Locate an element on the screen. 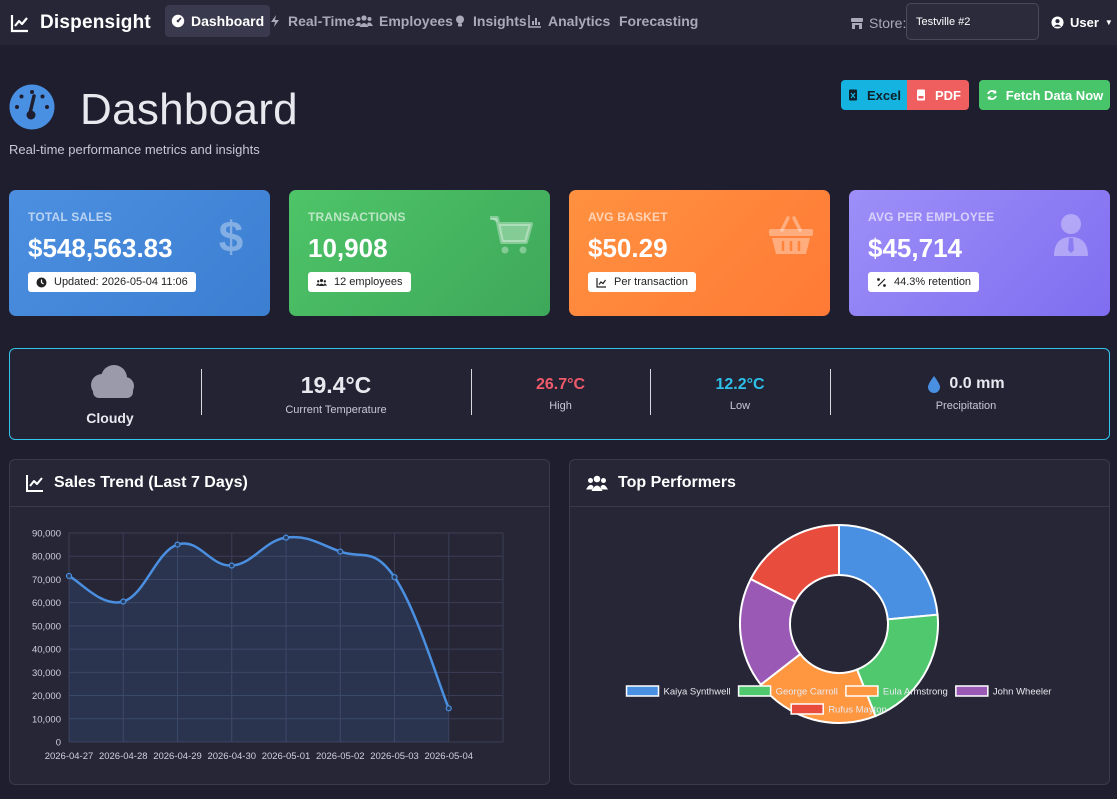 This screenshot has width=1117, height=799. nav-item-employees: Employees is located at coordinates (404, 21).